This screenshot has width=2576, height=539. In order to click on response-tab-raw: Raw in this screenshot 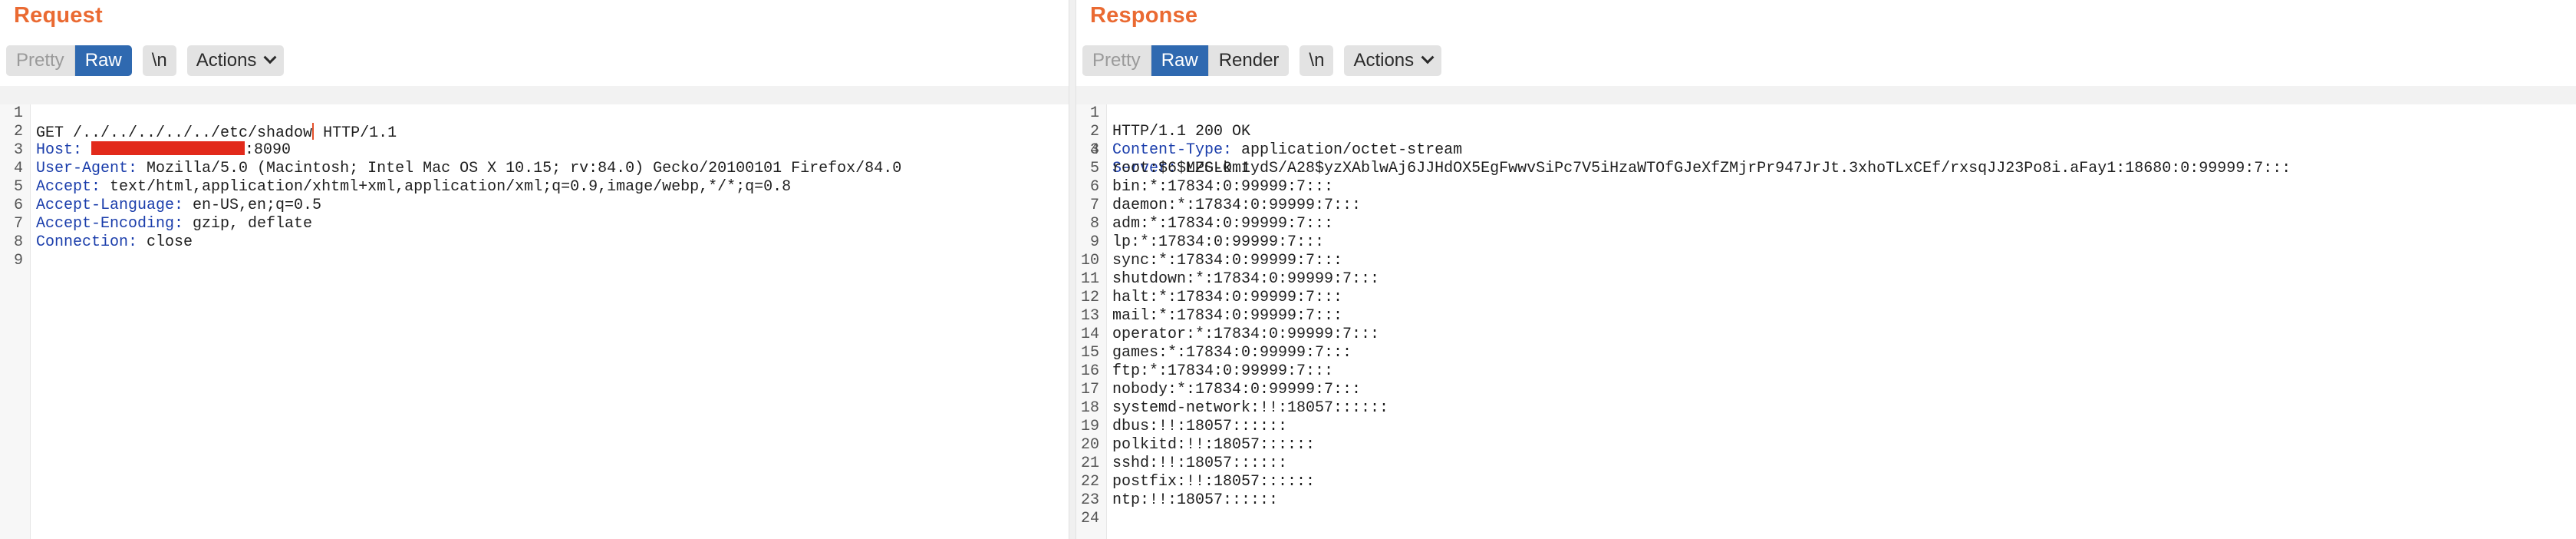, I will do `click(1180, 61)`.